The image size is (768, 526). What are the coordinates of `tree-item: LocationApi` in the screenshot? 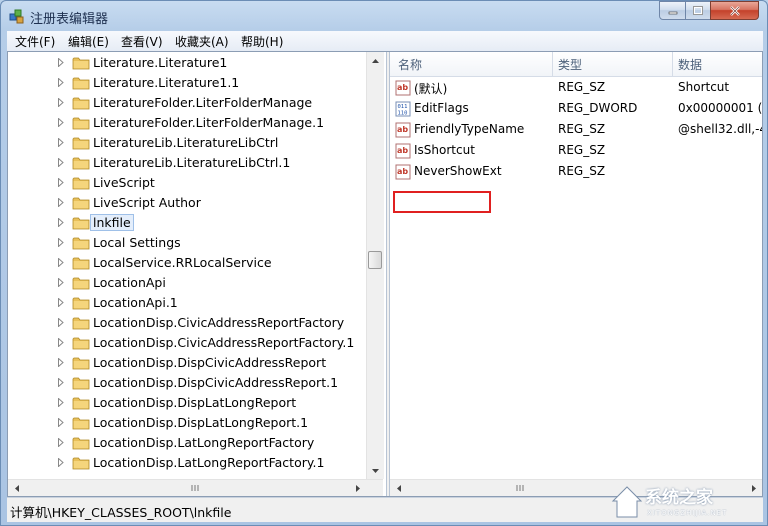 It's located at (187, 283).